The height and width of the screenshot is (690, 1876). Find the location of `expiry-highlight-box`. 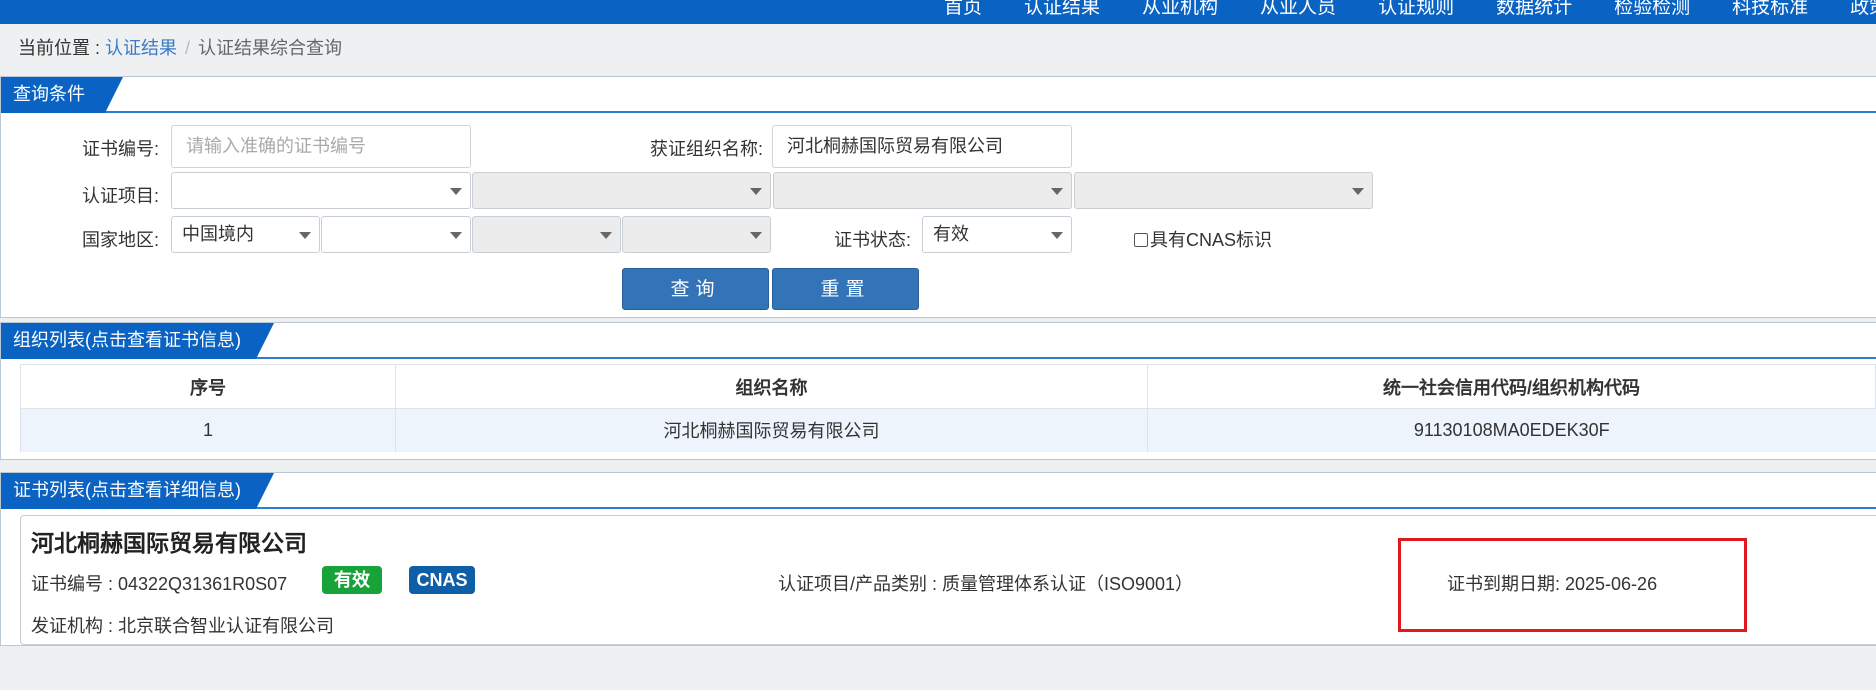

expiry-highlight-box is located at coordinates (1572, 585).